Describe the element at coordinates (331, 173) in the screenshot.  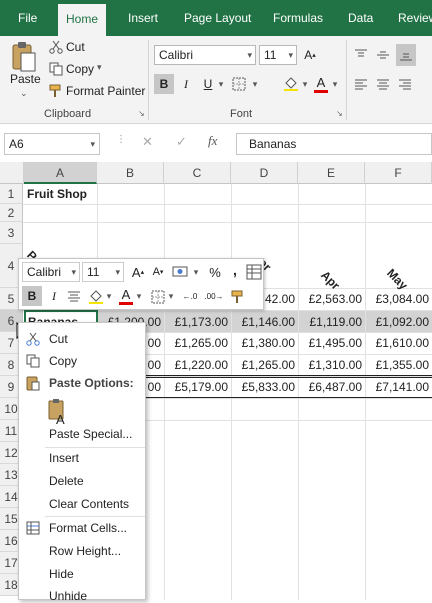
I see `column-header-e: E` at that location.